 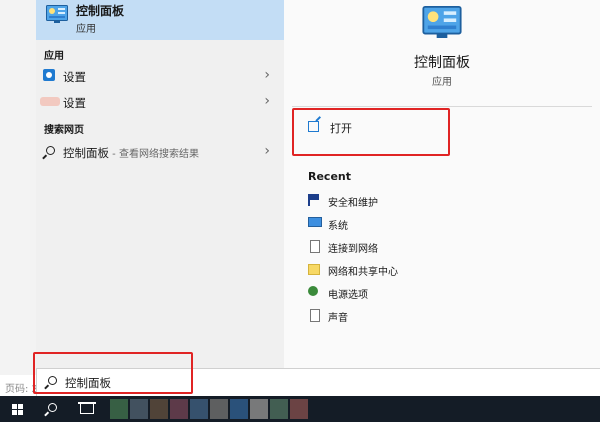 I want to click on best-match-item: 控制面板 应用, so click(x=160, y=20).